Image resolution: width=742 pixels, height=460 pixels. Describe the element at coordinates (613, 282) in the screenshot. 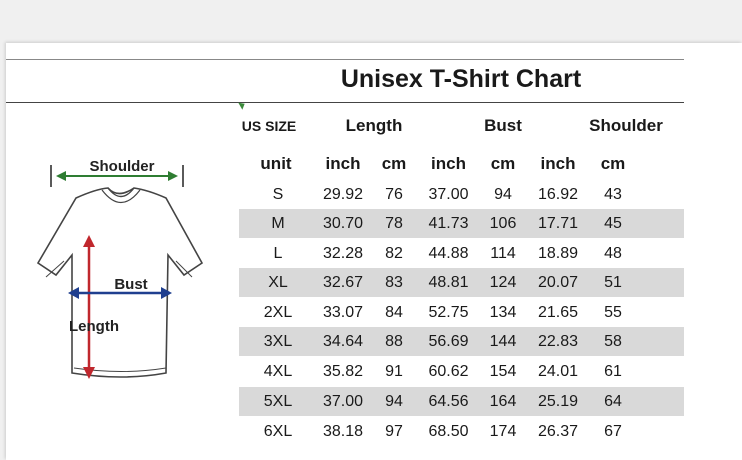

I see `cell-shoulder-cm: 51` at that location.